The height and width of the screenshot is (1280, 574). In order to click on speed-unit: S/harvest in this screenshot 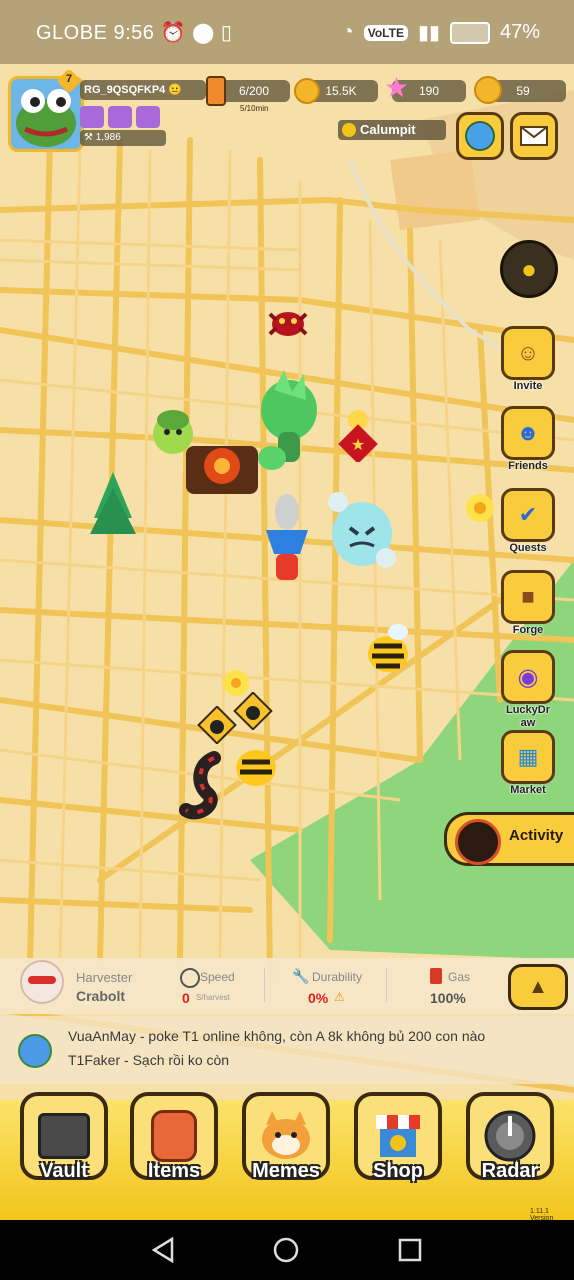, I will do `click(213, 997)`.